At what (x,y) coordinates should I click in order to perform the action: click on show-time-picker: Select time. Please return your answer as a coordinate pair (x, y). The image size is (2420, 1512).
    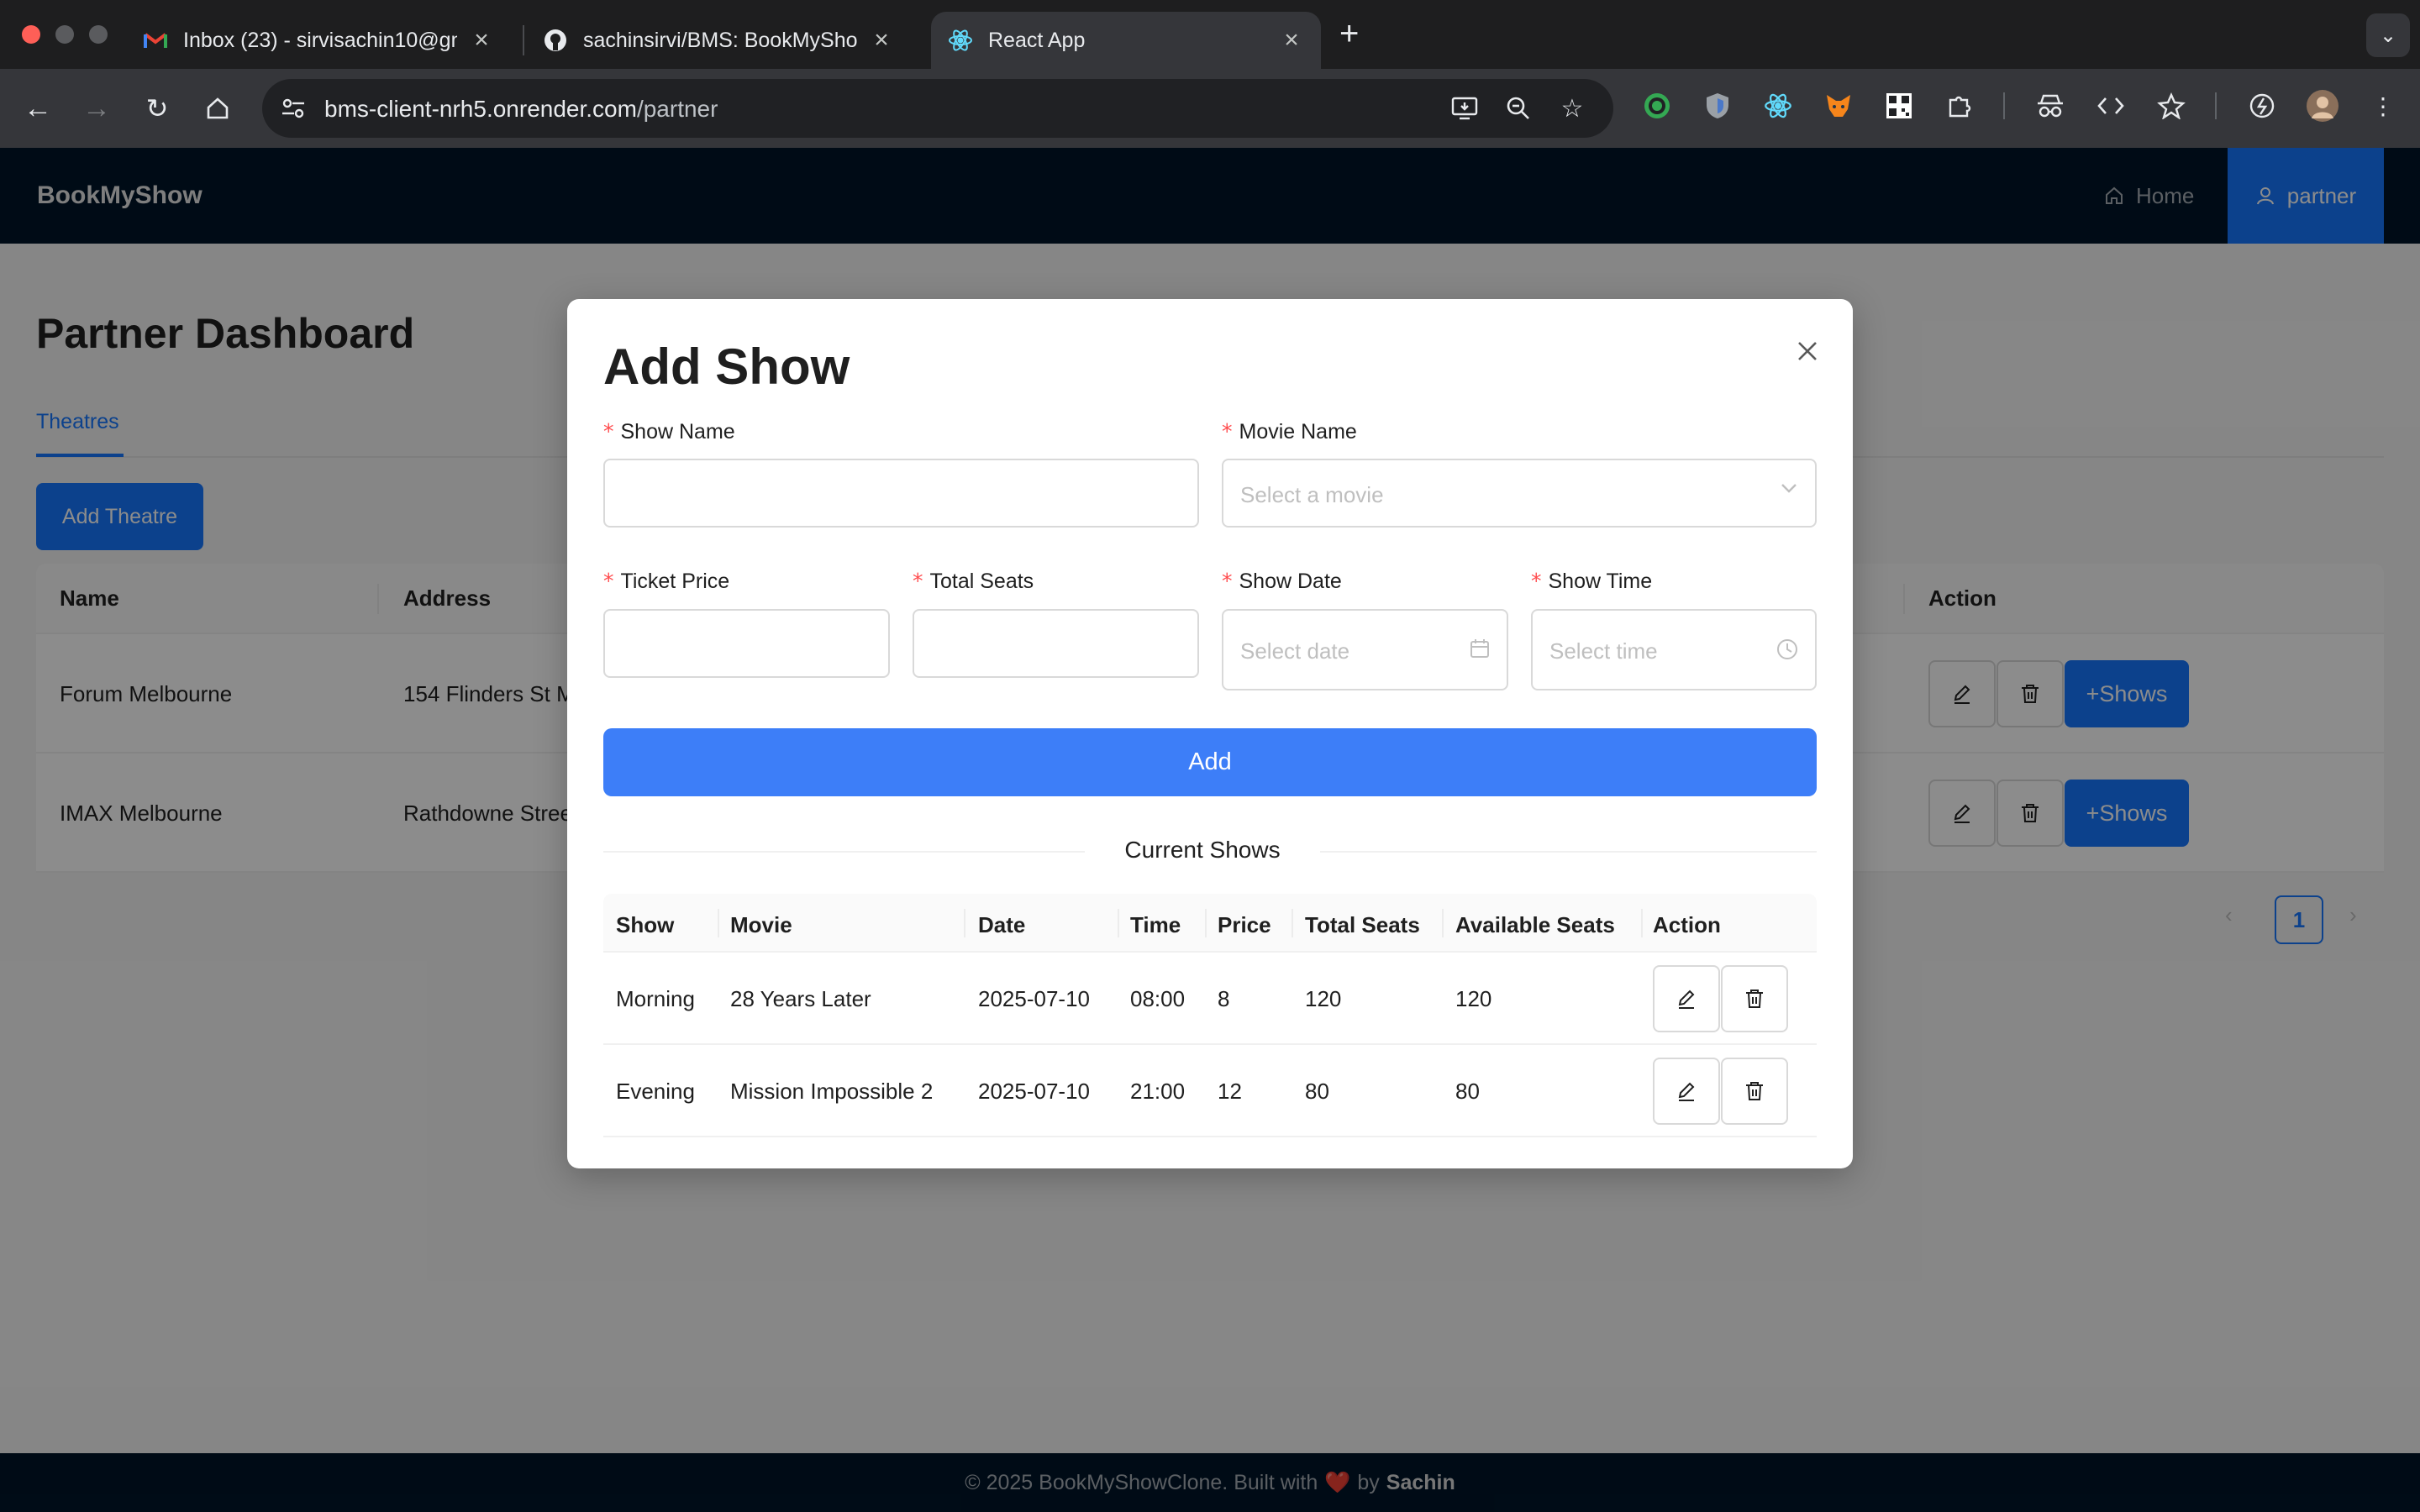
    Looking at the image, I should click on (1674, 649).